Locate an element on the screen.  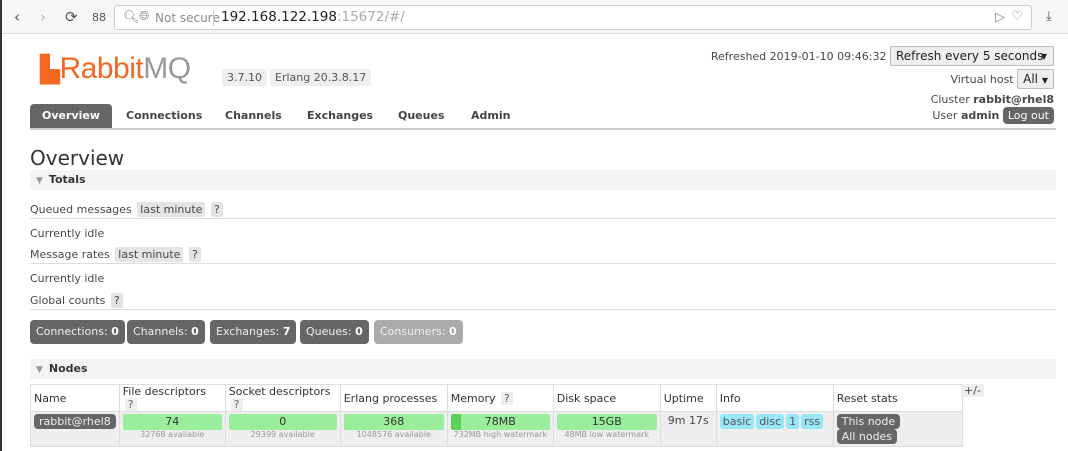
url-text: 192.168.122.198:15672/#/ is located at coordinates (313, 17).